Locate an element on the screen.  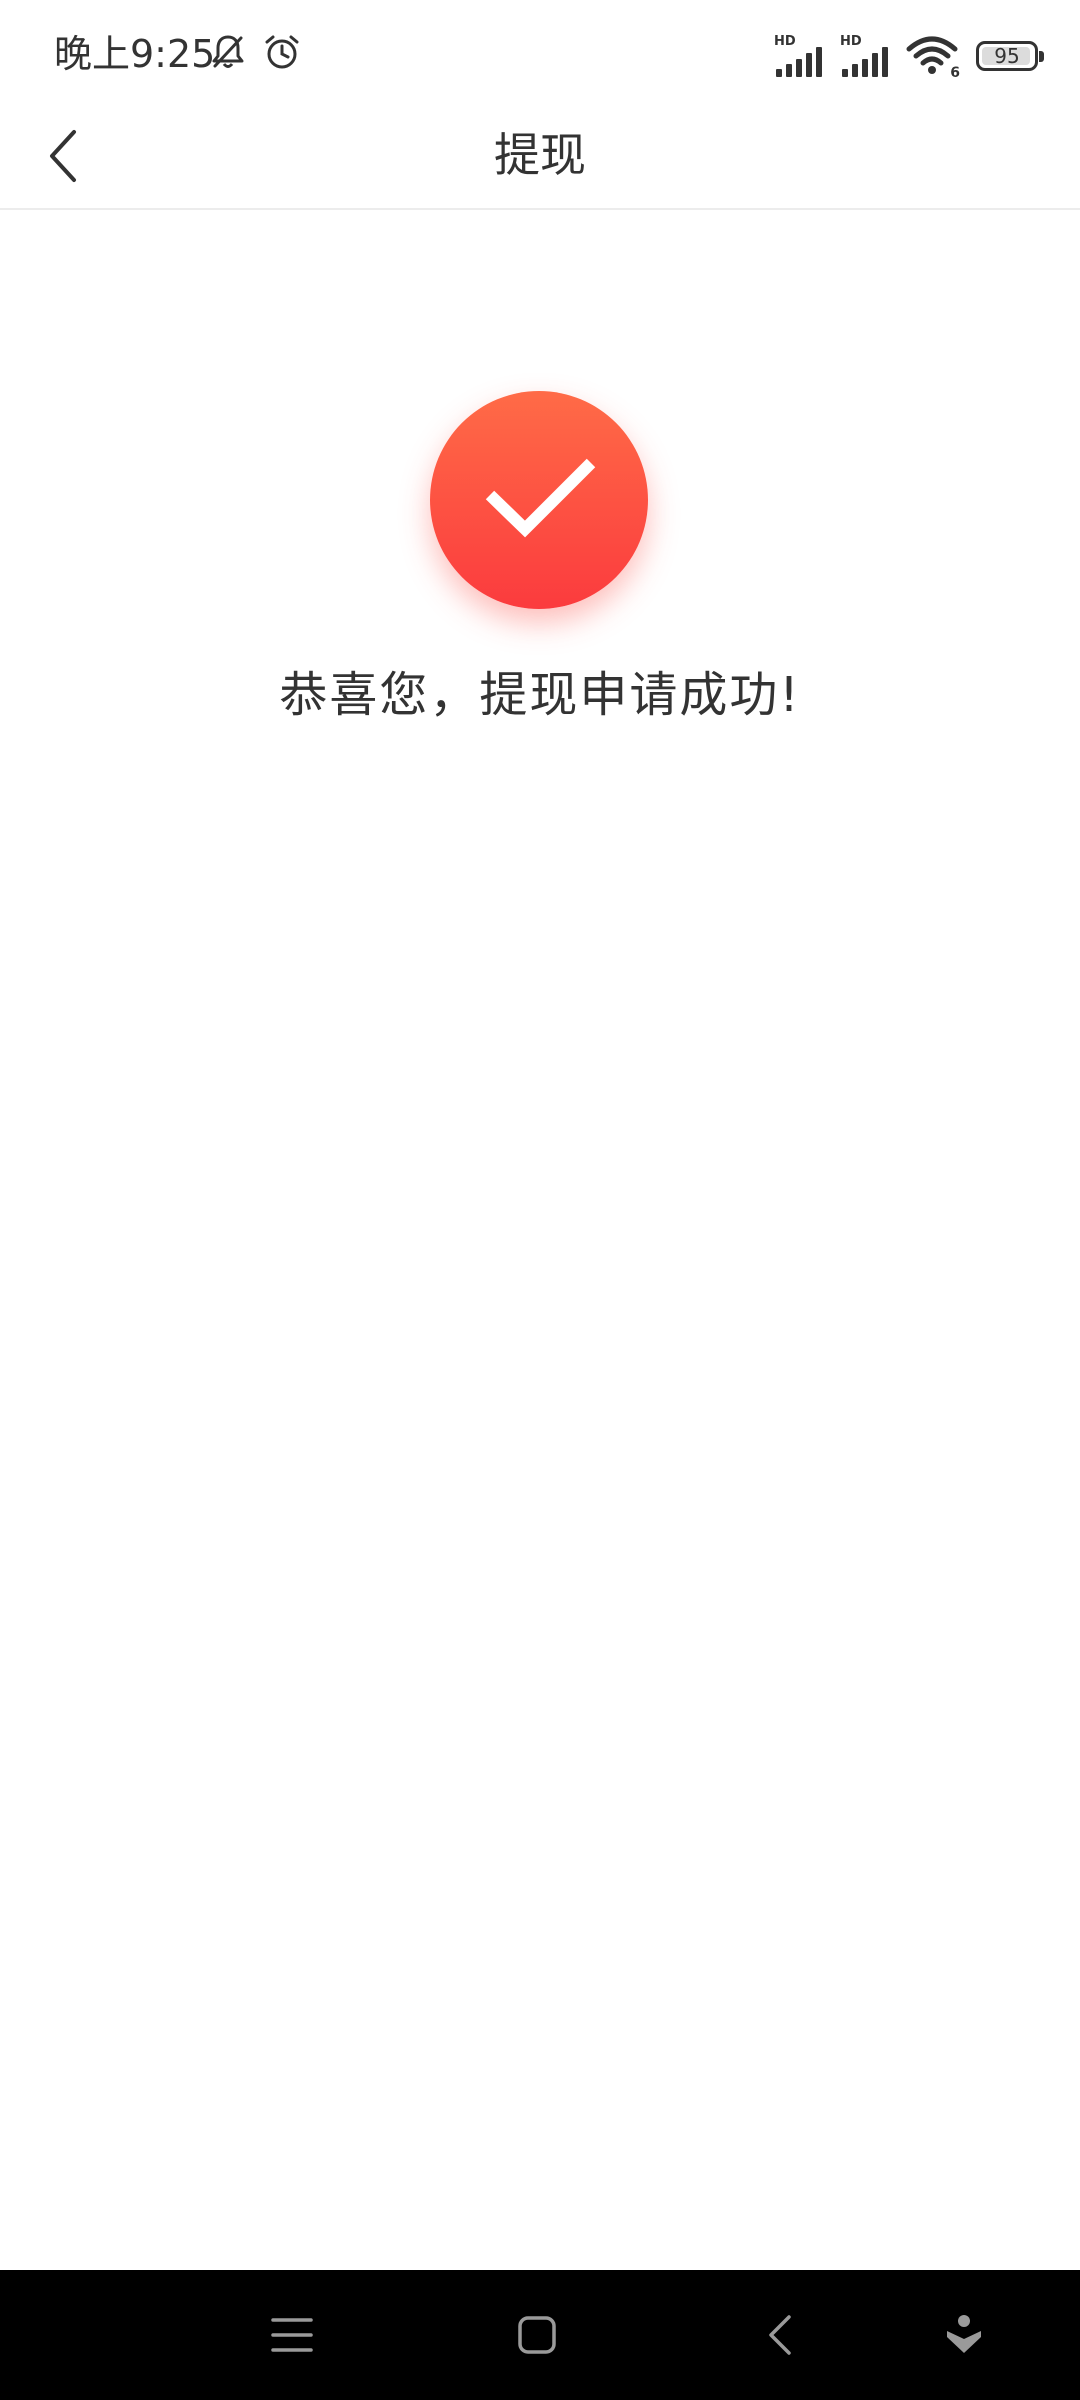
signal-2: HD is located at coordinates (866, 56).